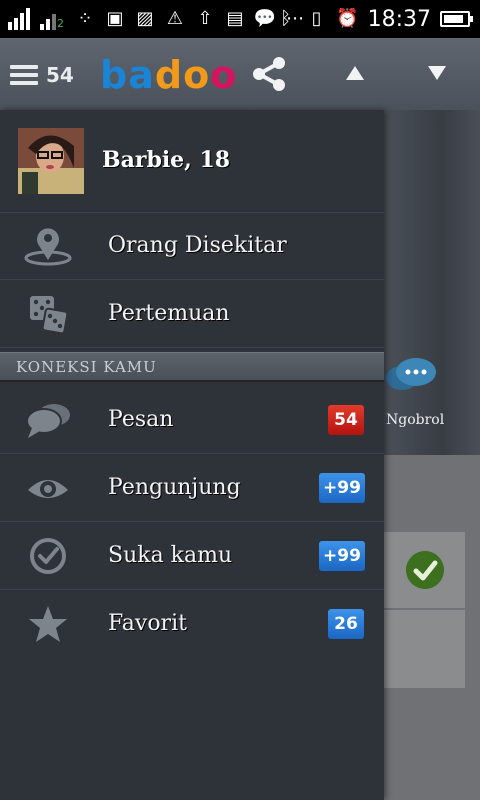  Describe the element at coordinates (192, 624) in the screenshot. I see `menu-item-favorites: Favorit 26` at that location.